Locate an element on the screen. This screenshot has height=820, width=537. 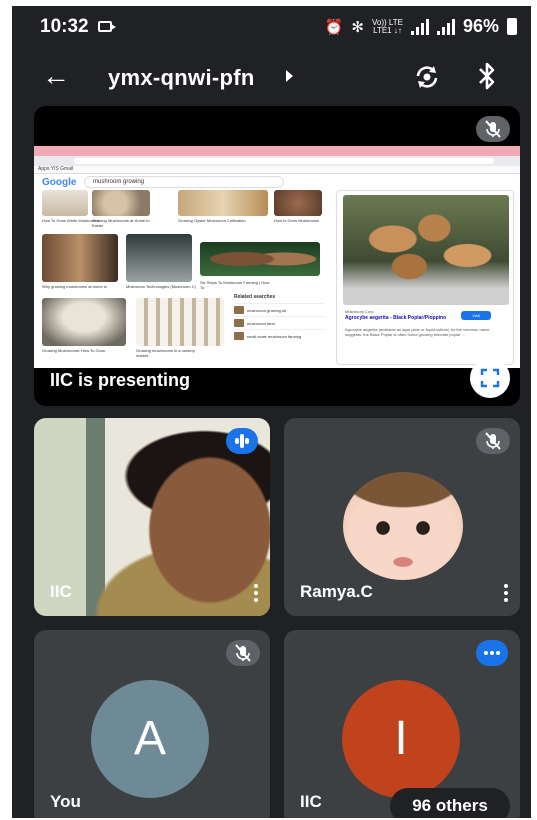
google-logo: Google is located at coordinates (59, 182).